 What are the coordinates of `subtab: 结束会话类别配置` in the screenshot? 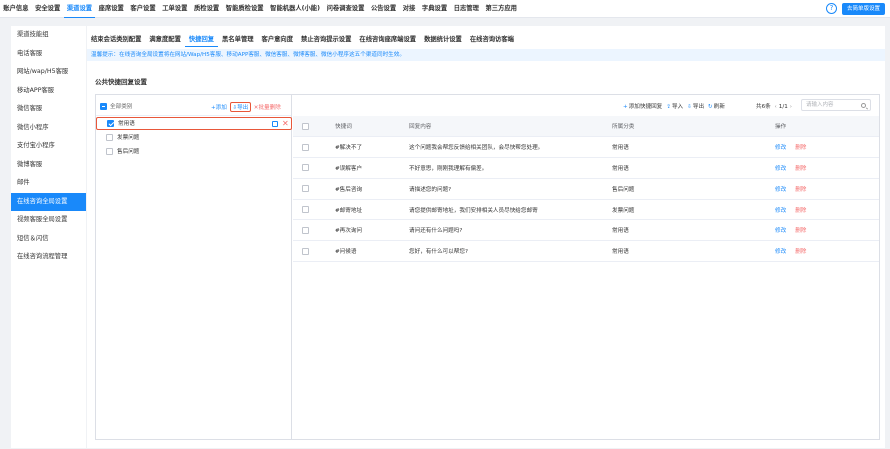 It's located at (116, 41).